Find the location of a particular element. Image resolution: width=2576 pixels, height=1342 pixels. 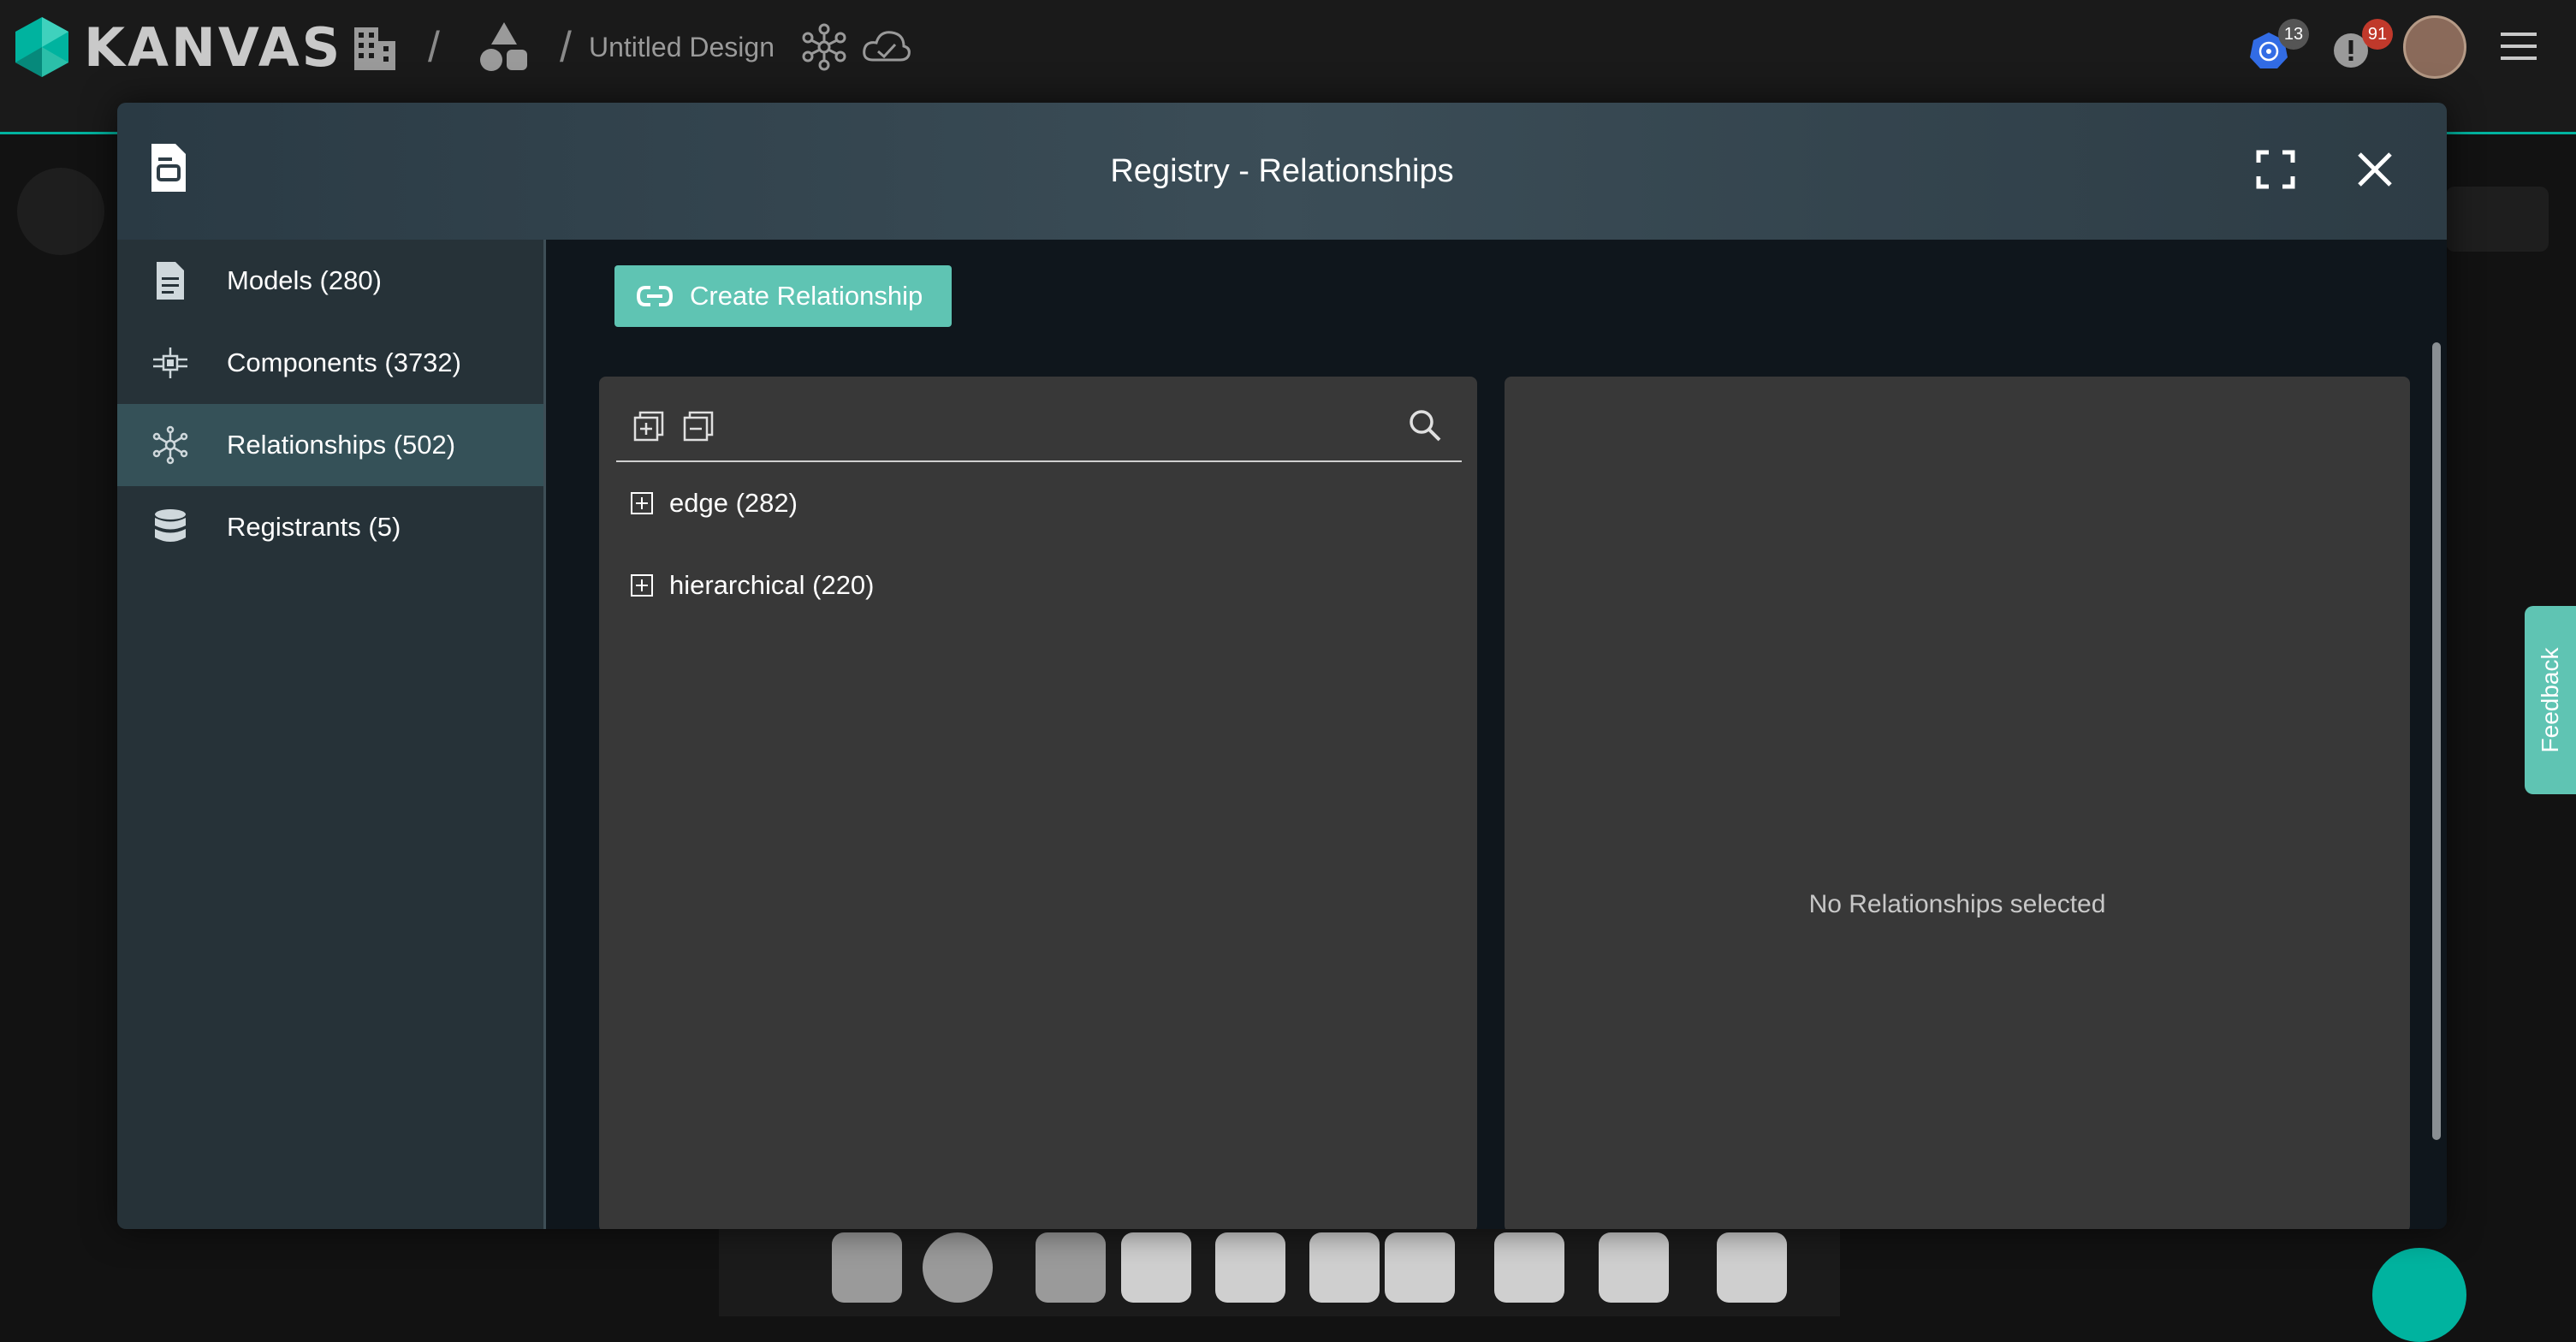

shapes-icon is located at coordinates (504, 47).